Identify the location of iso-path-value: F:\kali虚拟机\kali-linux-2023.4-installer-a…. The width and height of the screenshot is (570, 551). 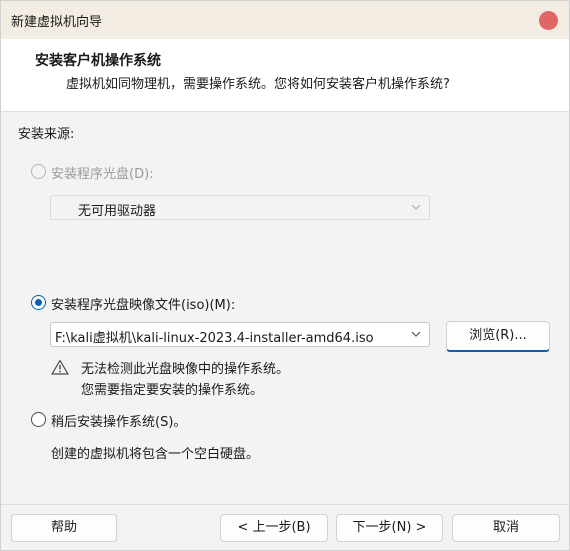
(214, 338).